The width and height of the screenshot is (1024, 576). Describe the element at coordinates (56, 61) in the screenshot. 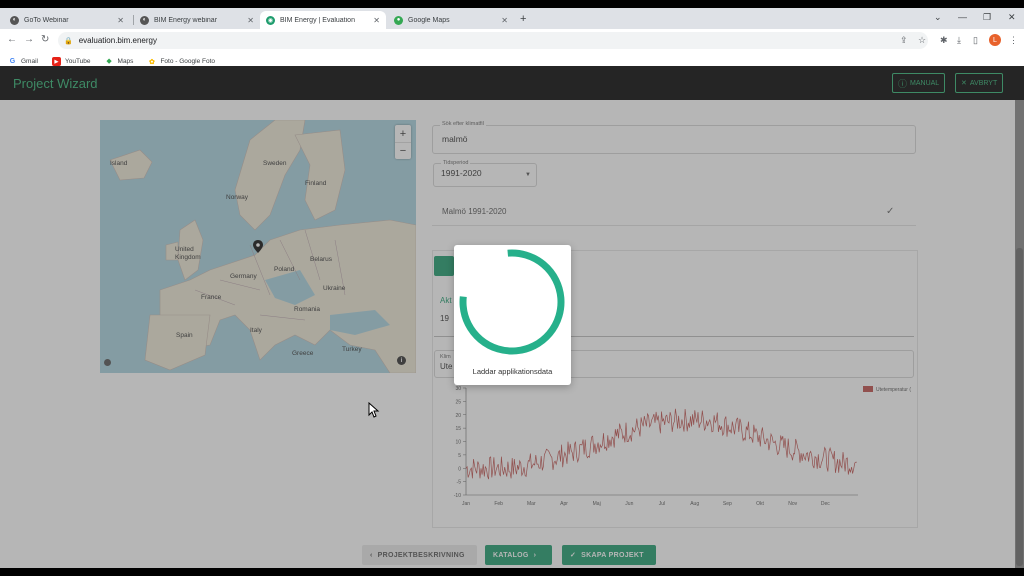

I see `youtube-icon: ▶` at that location.